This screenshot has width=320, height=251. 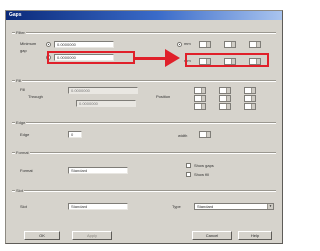 What do you see at coordinates (188, 174) in the screenshot?
I see `format-option-2-checkbox` at bounding box center [188, 174].